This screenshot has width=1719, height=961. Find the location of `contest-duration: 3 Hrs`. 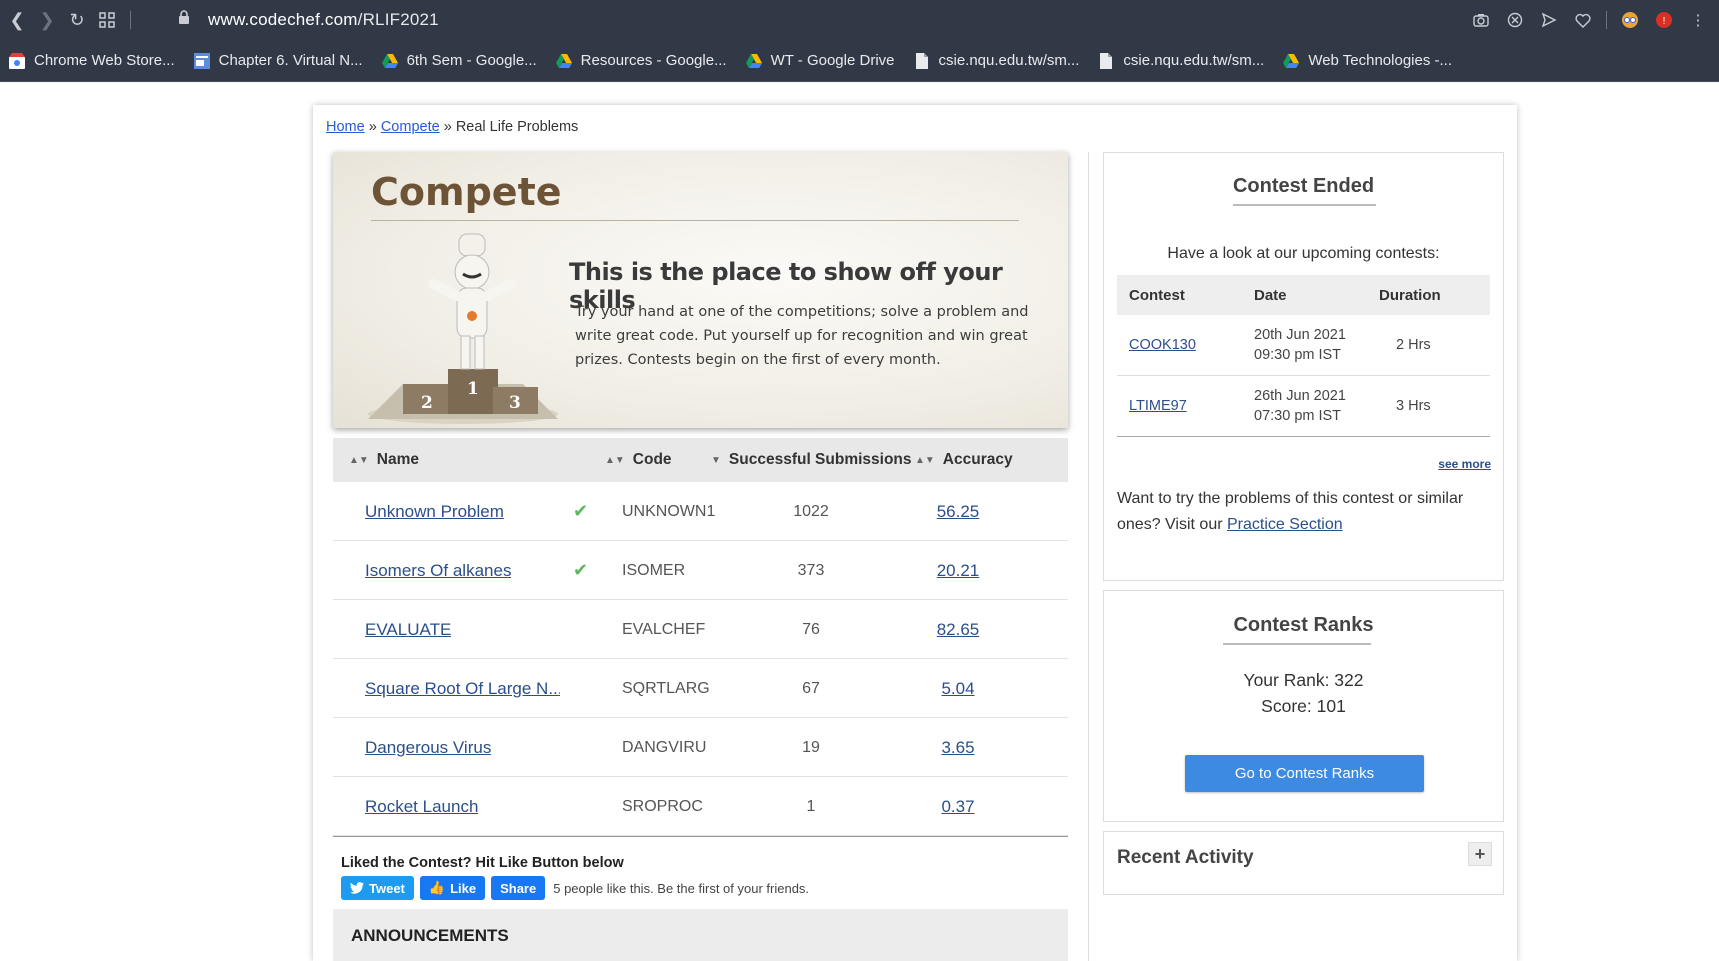

contest-duration: 3 Hrs is located at coordinates (1413, 406).